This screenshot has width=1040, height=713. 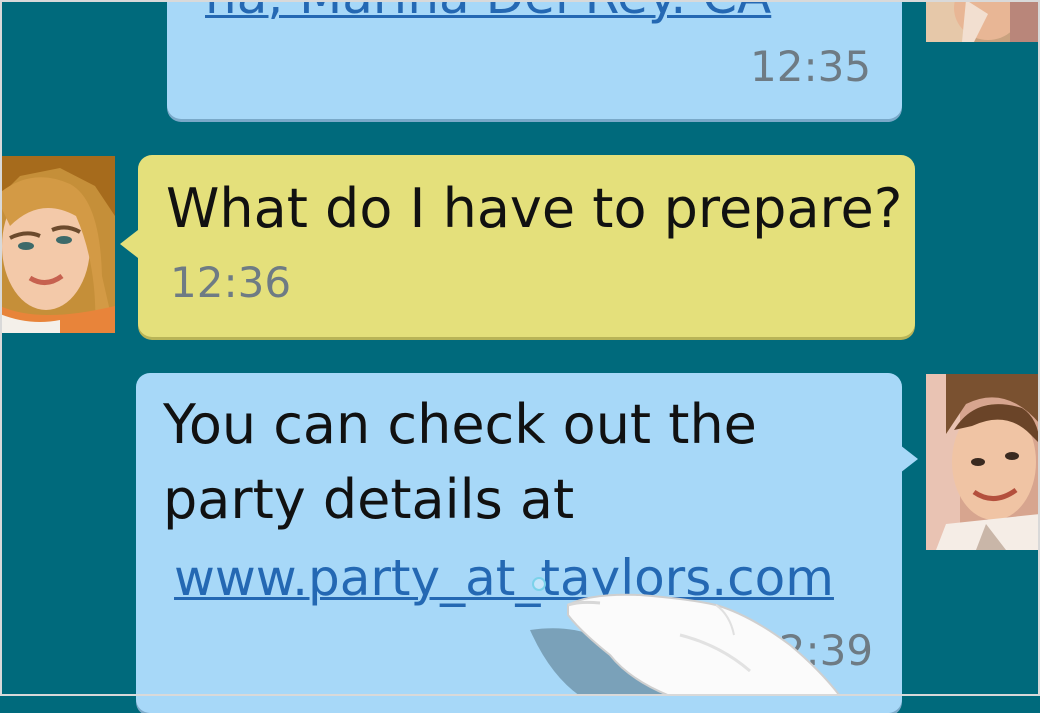 I want to click on message-timestamp: 12:36, so click(x=231, y=282).